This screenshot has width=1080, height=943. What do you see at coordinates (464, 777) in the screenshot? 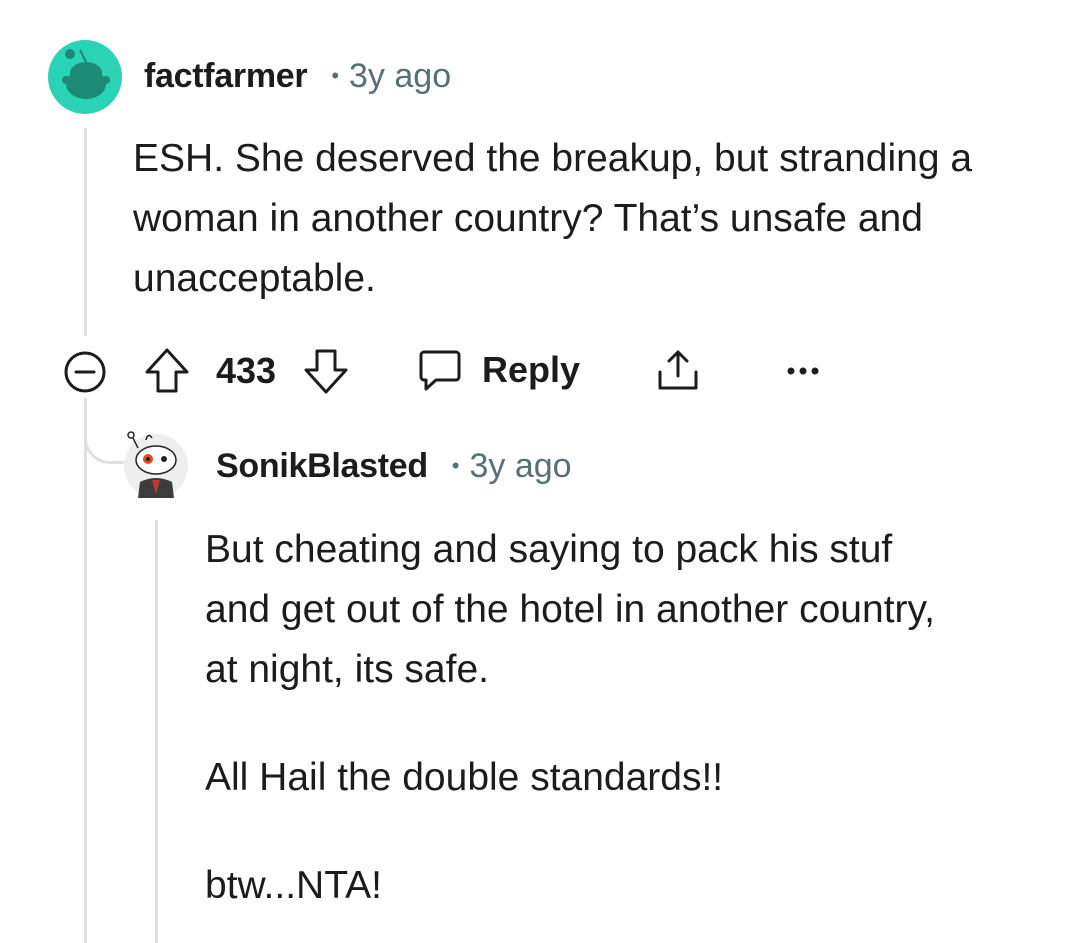
I see `comment-line: All Hail the double standards!!` at bounding box center [464, 777].